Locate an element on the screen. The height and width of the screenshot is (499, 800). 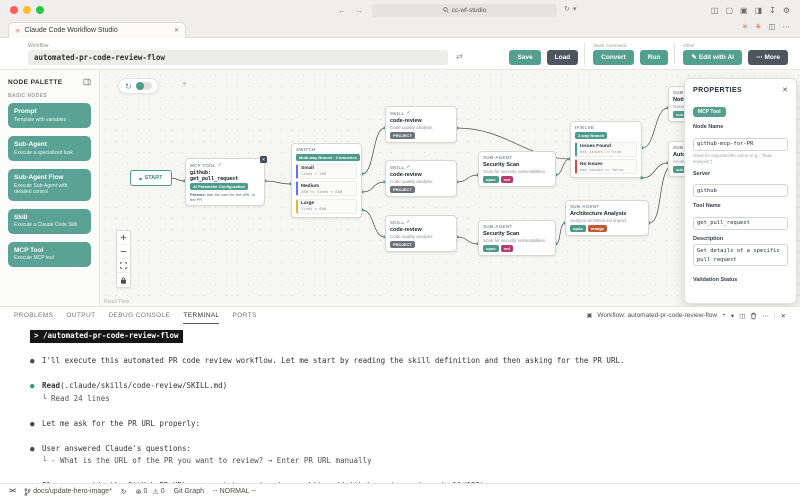
canvas-mode-toolbar: ↻ is located at coordinates (138, 86).